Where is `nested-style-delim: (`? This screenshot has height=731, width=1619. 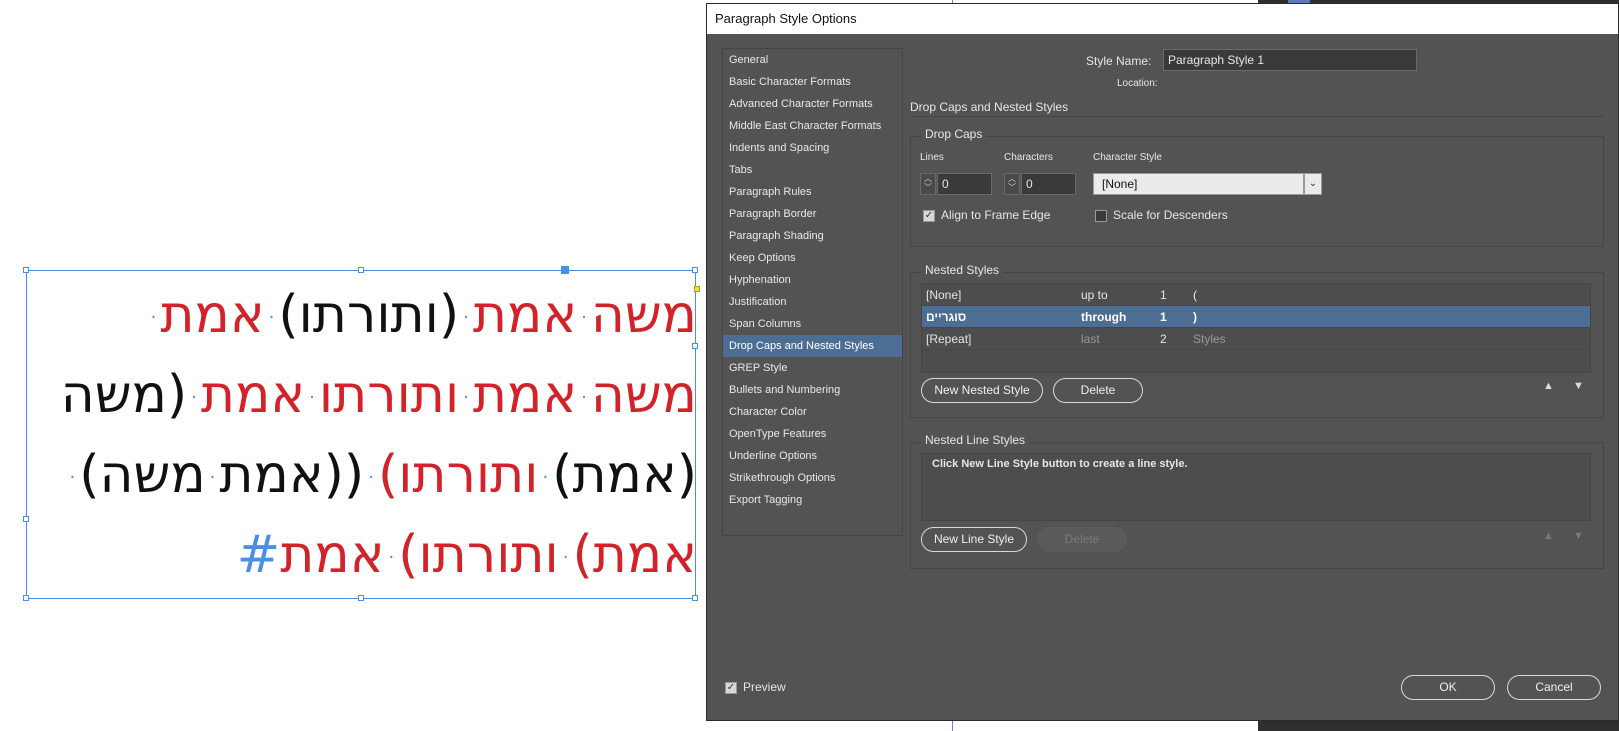 nested-style-delim: ( is located at coordinates (1195, 295).